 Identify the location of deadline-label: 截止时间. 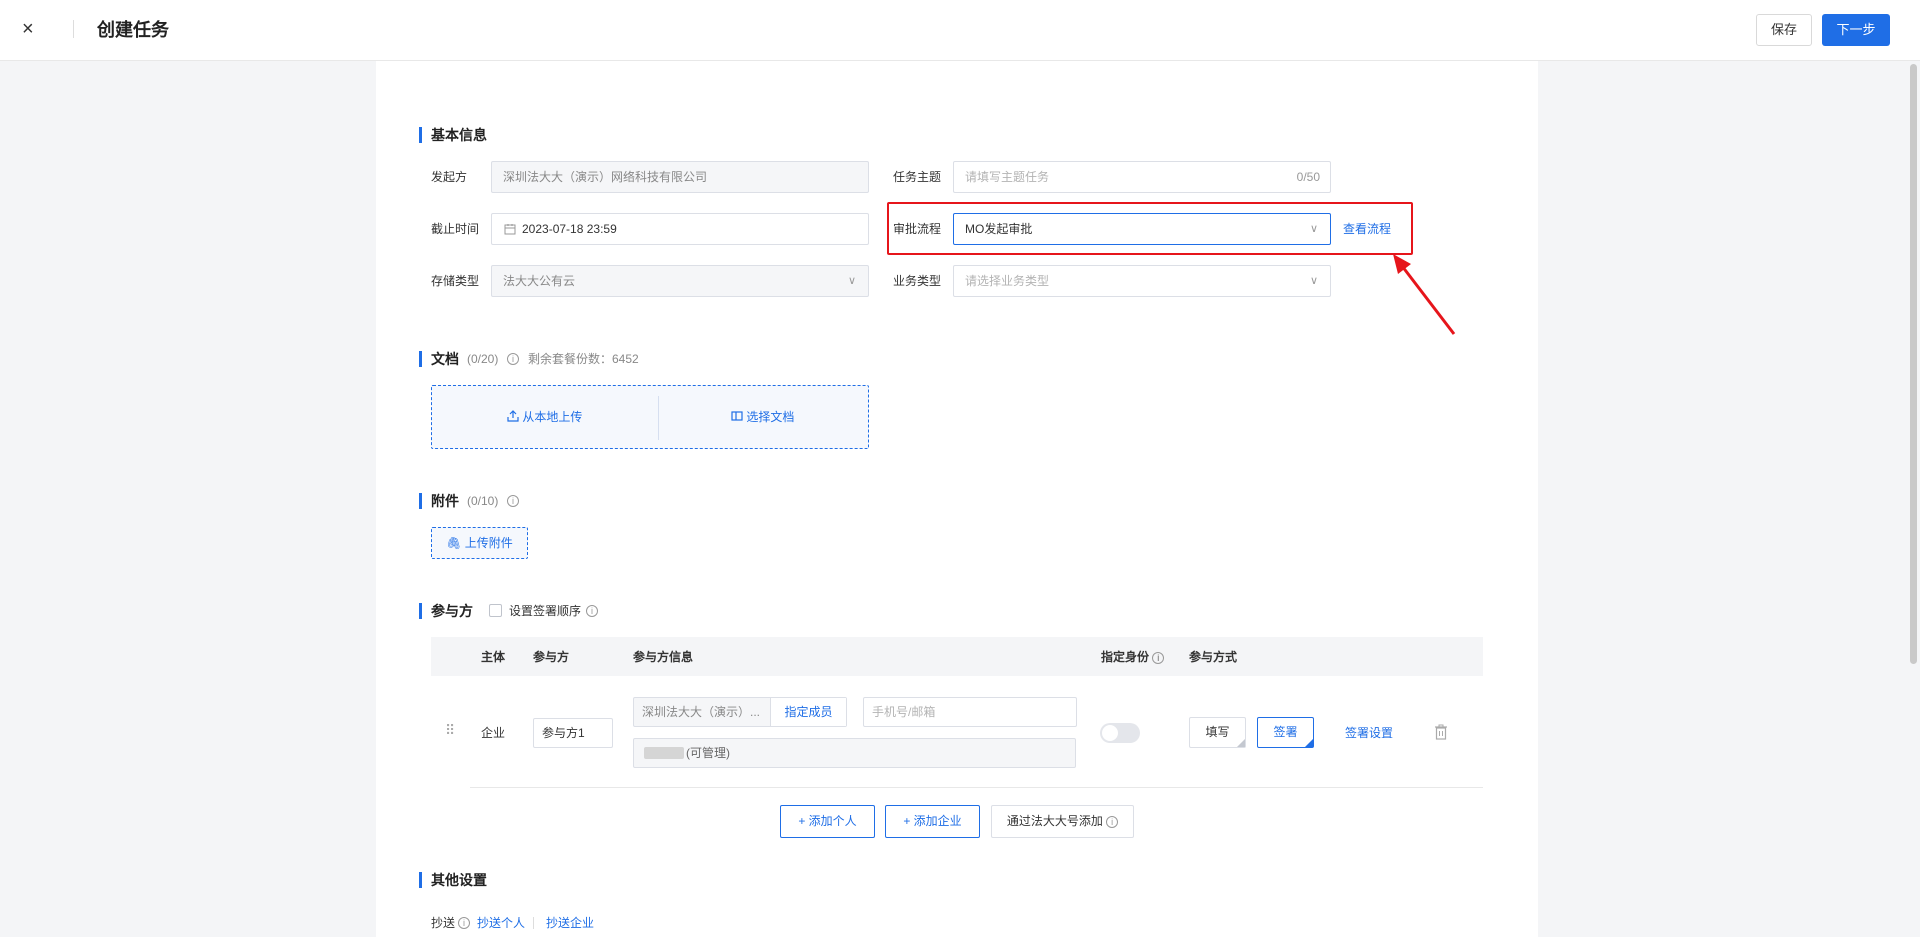
(455, 229).